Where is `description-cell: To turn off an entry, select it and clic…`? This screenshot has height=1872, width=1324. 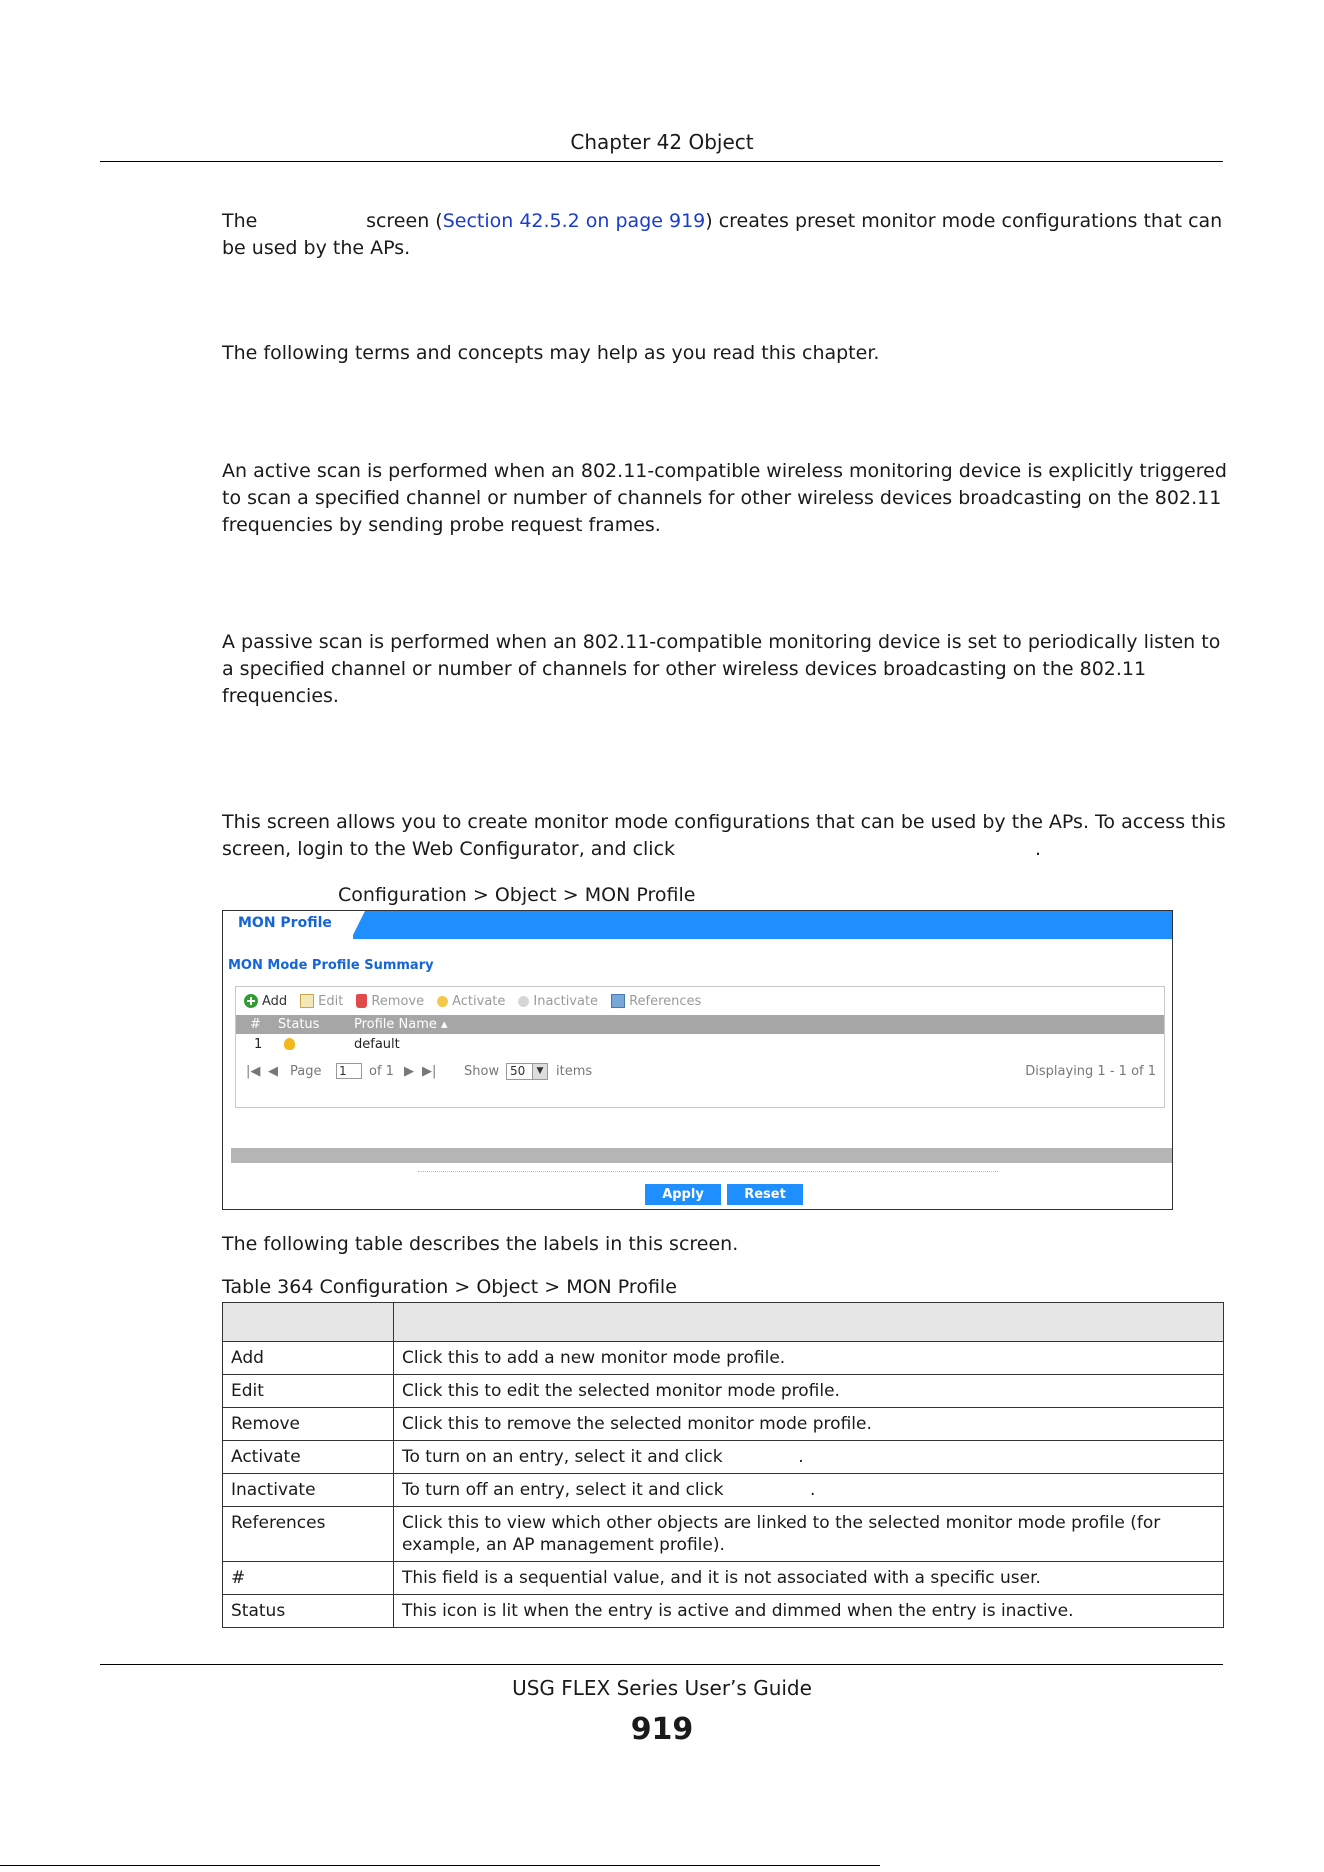
description-cell: To turn off an entry, select it and clic… is located at coordinates (808, 1490).